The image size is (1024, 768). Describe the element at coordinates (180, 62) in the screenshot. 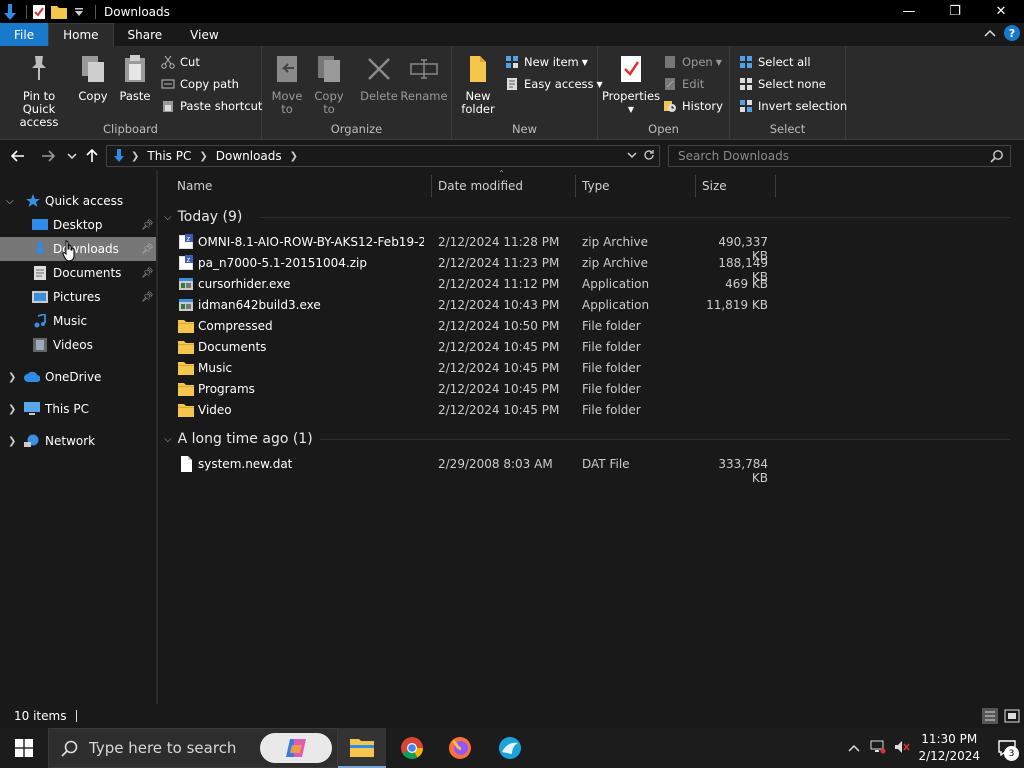

I see `cut-button: Cut` at that location.